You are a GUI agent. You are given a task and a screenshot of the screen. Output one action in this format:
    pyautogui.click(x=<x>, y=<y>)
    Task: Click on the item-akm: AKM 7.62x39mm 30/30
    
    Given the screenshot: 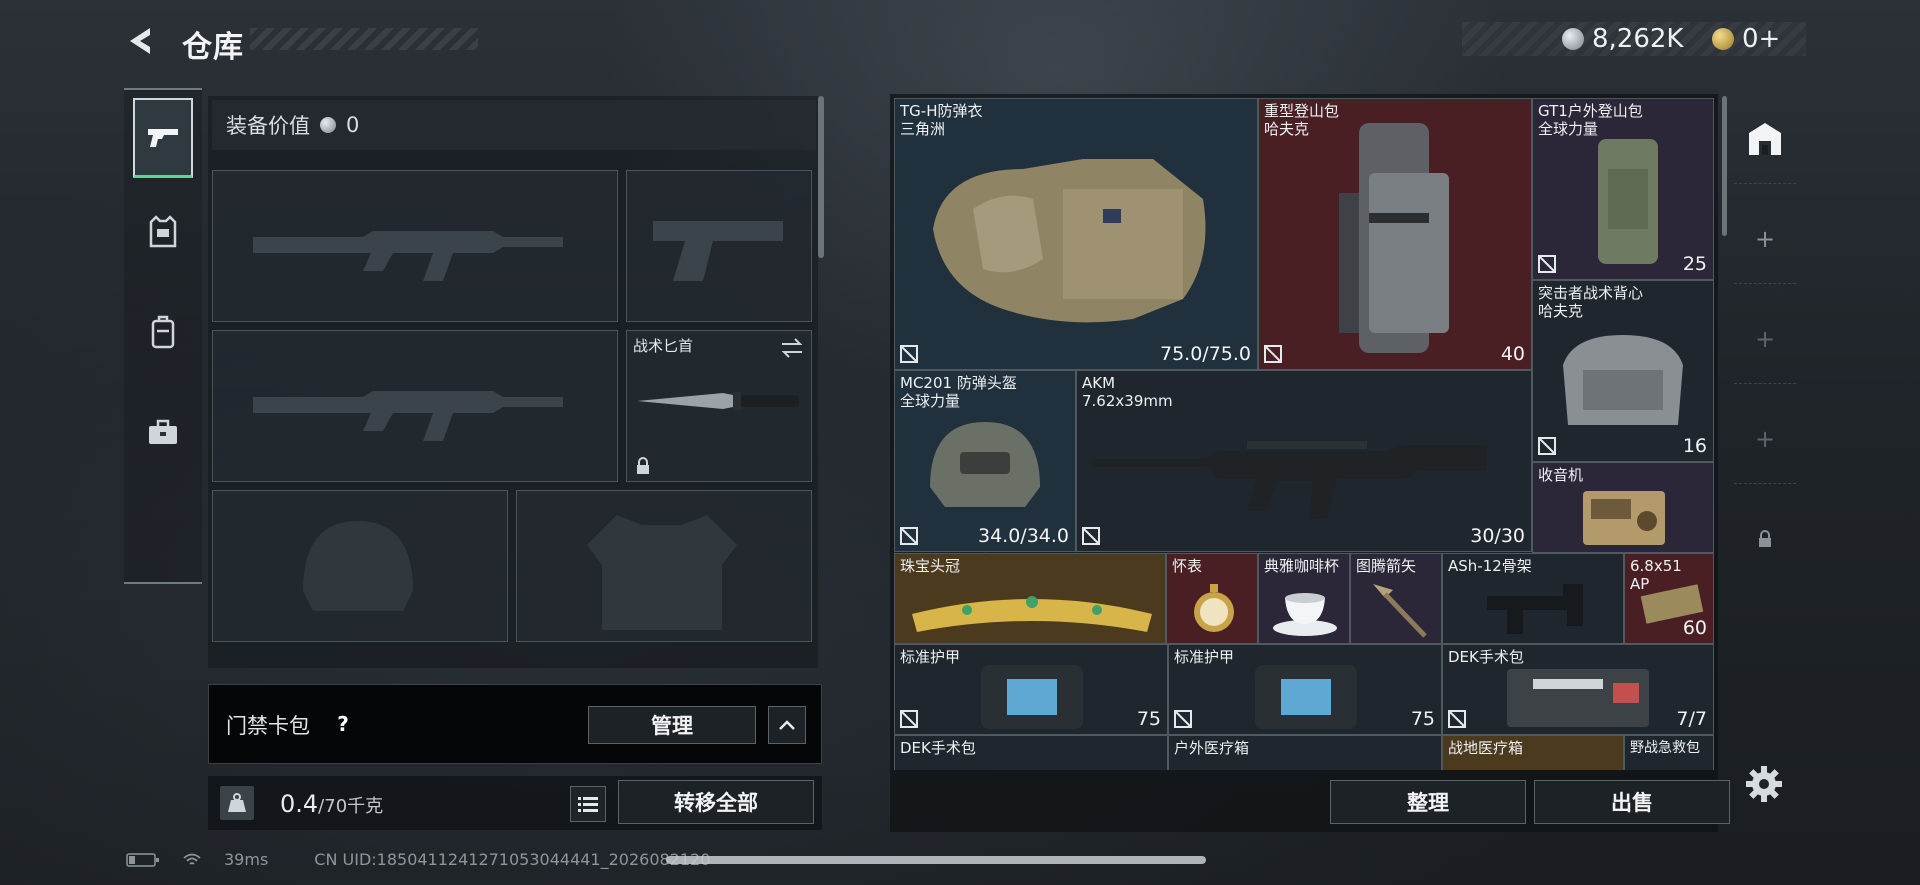 What is the action you would take?
    pyautogui.click(x=1304, y=461)
    